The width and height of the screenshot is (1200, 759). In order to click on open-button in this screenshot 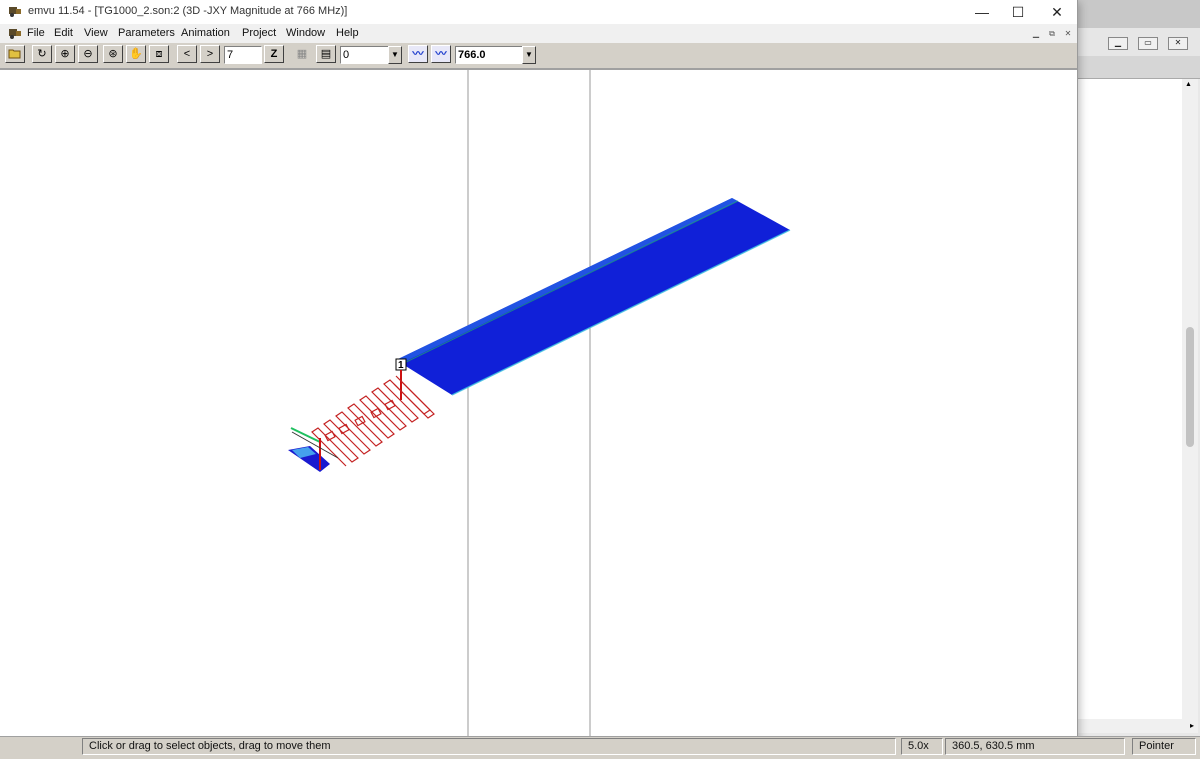, I will do `click(15, 54)`.